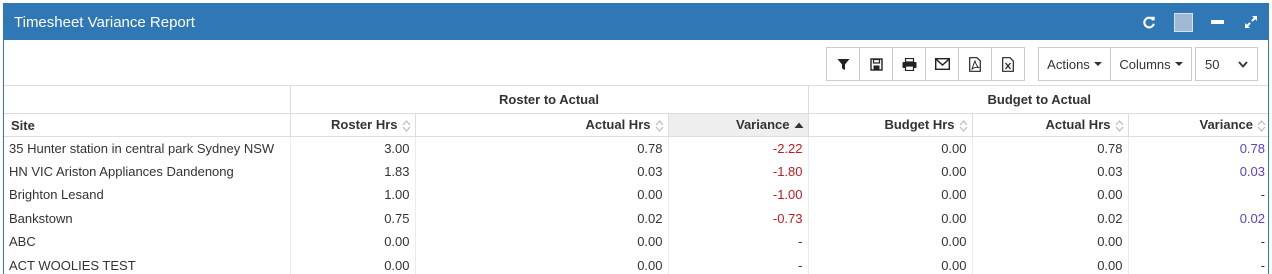 The image size is (1272, 274). Describe the element at coordinates (56, 195) in the screenshot. I see `cell-site: Brighton Lesand` at that location.